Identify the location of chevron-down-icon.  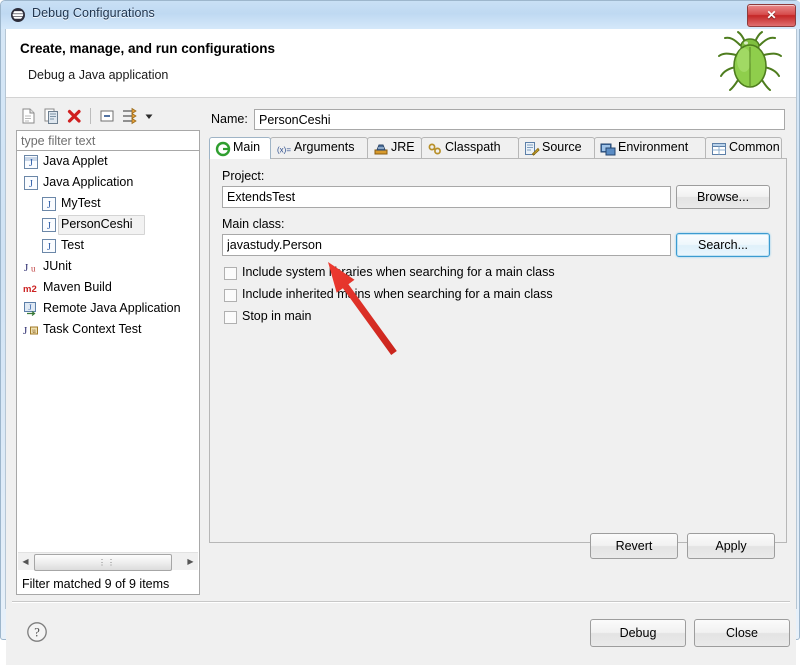
(149, 116).